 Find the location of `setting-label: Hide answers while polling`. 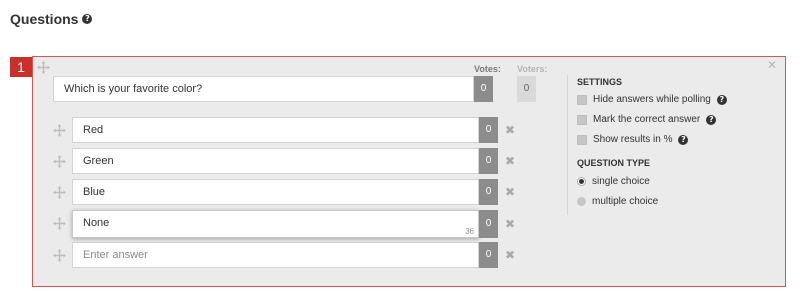

setting-label: Hide answers while polling is located at coordinates (652, 99).